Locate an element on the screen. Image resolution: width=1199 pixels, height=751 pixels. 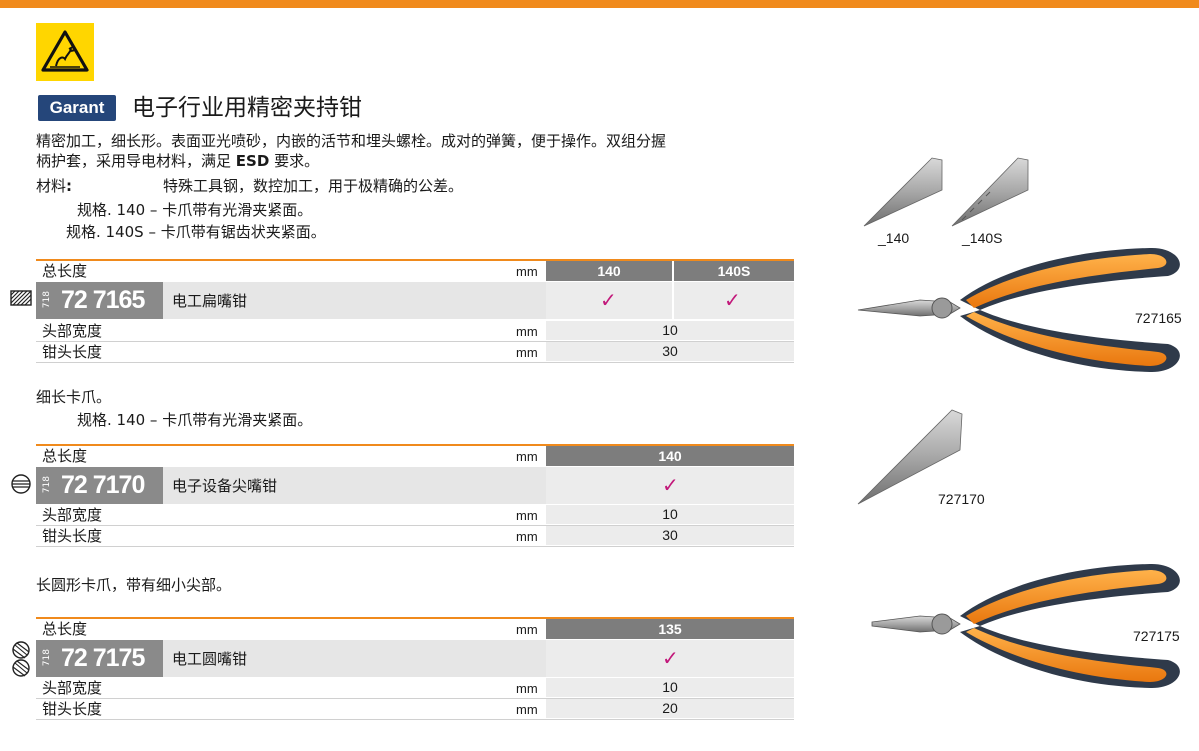
jaw-length-value-cell: 20 is located at coordinates (670, 708).